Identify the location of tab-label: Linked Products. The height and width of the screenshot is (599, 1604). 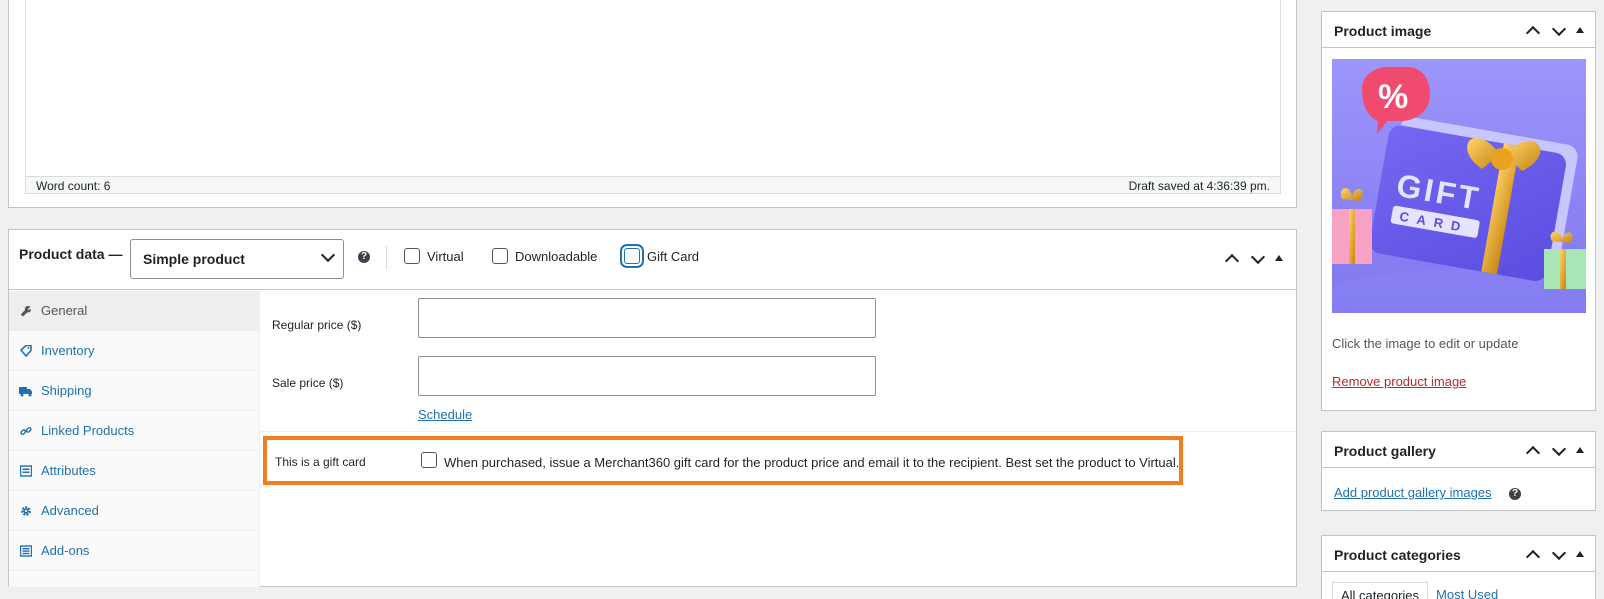
(88, 430).